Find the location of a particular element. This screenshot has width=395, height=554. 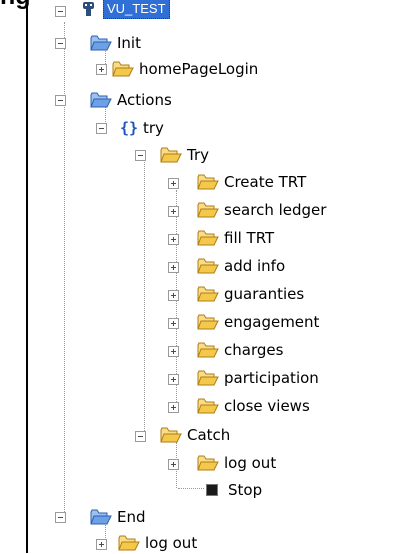

tree-node-label: add info is located at coordinates (255, 266).